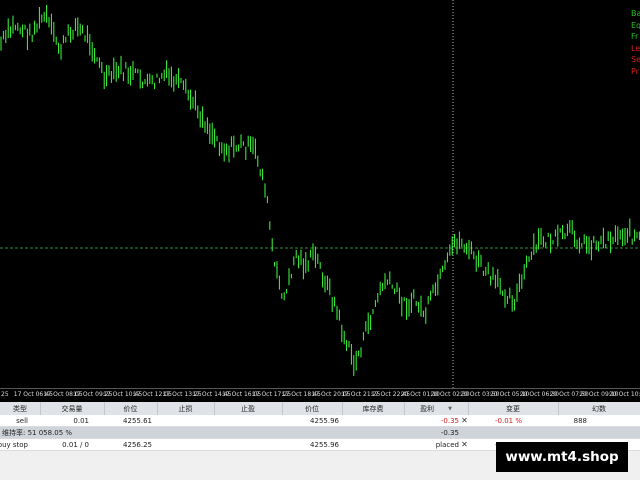 The width and height of the screenshot is (640, 480). Describe the element at coordinates (324, 444) in the screenshot. I see `row2-price2: 4255.96` at that location.